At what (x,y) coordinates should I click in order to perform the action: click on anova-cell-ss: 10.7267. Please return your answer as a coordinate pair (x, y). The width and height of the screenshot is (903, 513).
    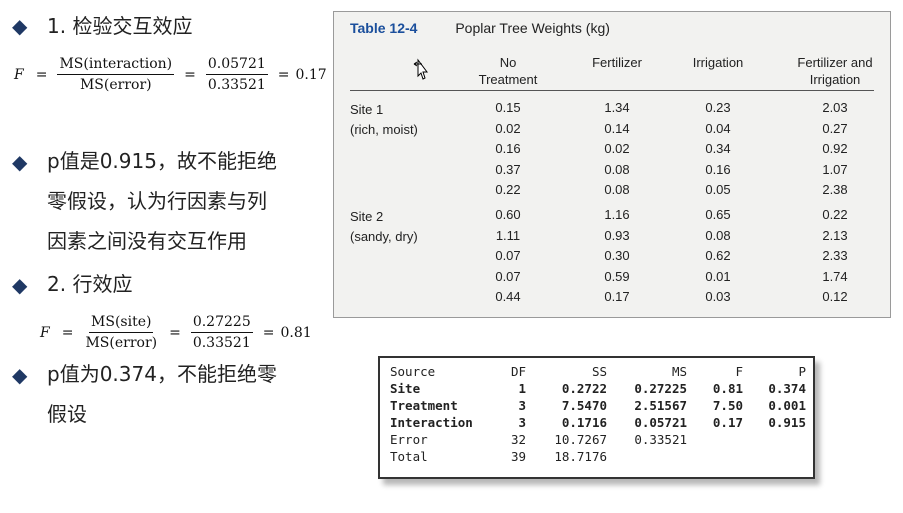
    Looking at the image, I should click on (580, 439).